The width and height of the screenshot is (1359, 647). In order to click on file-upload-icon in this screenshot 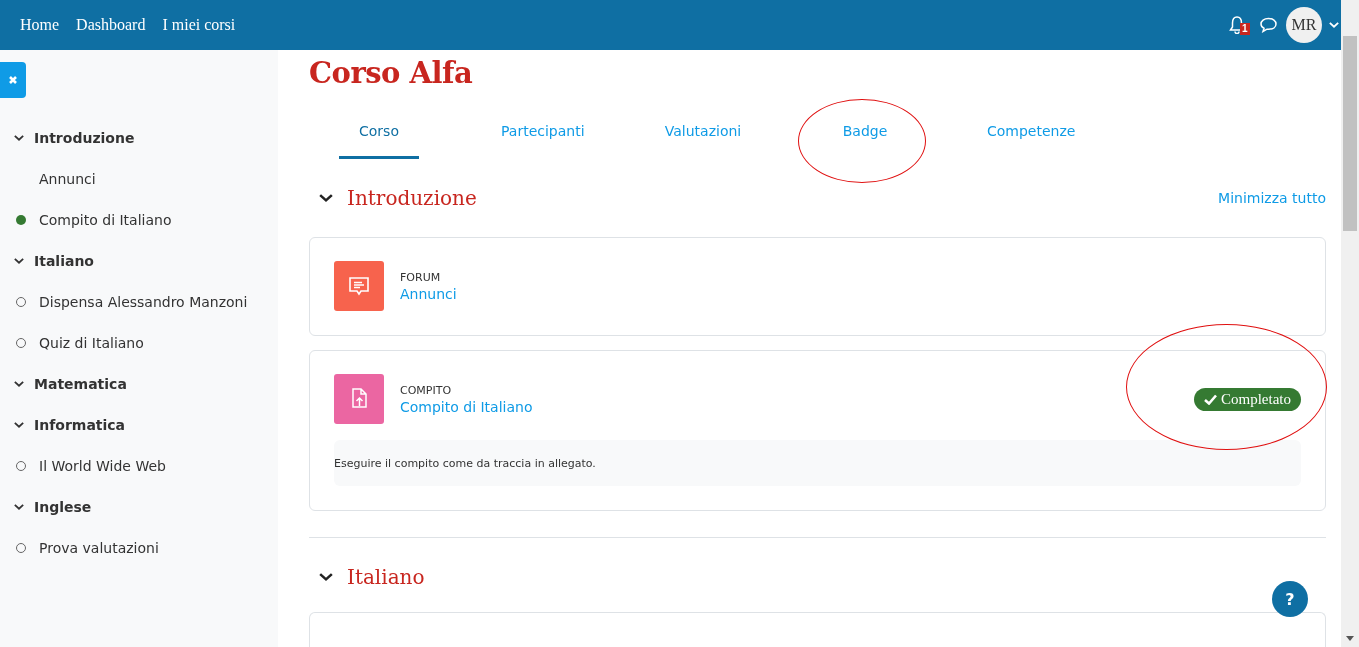, I will do `click(359, 399)`.